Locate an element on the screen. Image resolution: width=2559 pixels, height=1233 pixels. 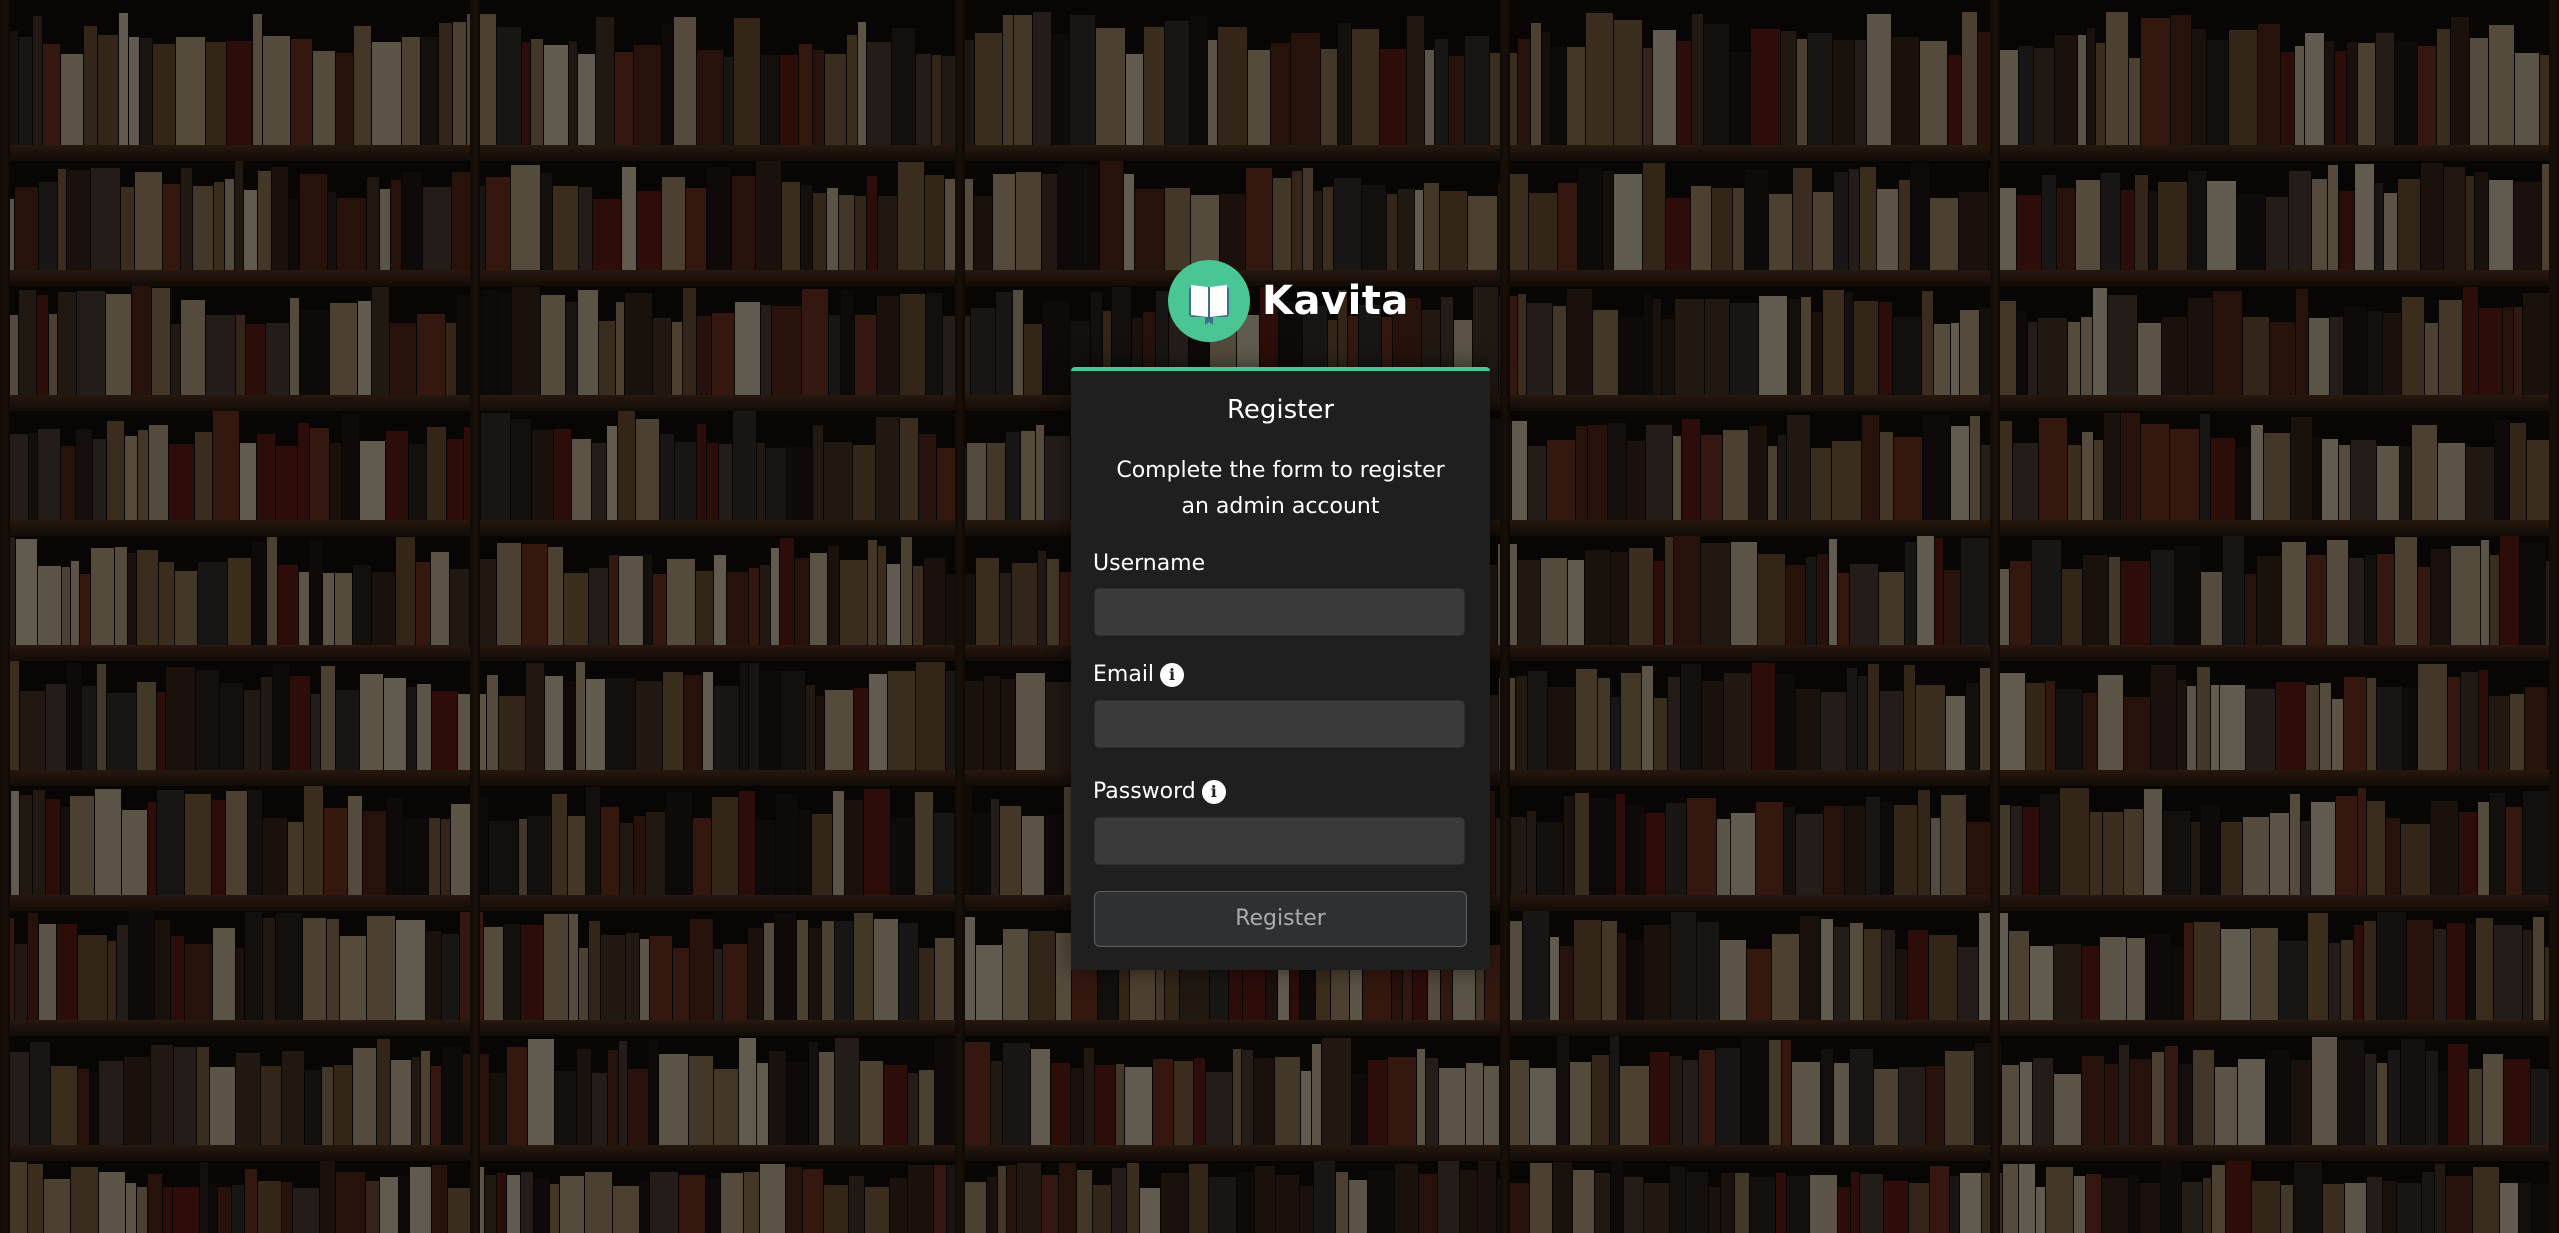
username-label: Username is located at coordinates (1149, 563).